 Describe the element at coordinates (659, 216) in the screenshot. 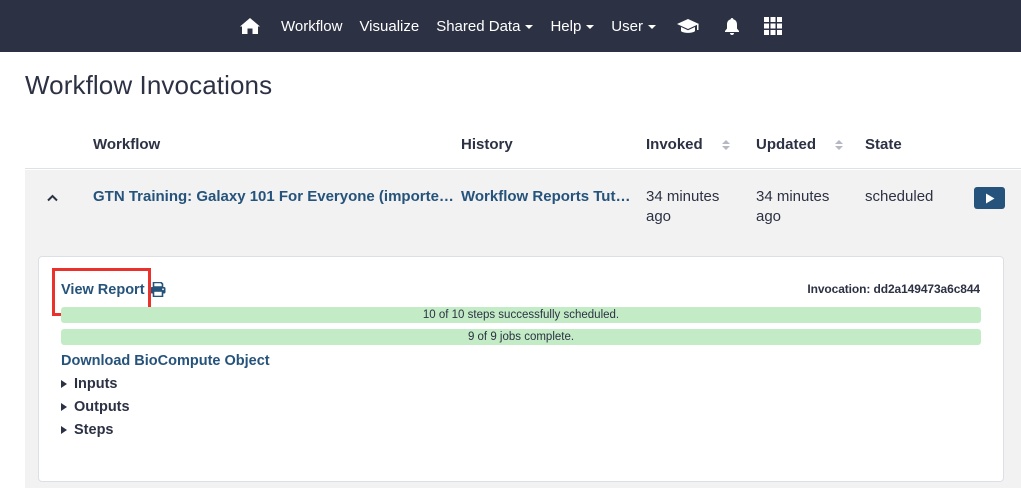

I see `invoked-time-line2: ago` at that location.